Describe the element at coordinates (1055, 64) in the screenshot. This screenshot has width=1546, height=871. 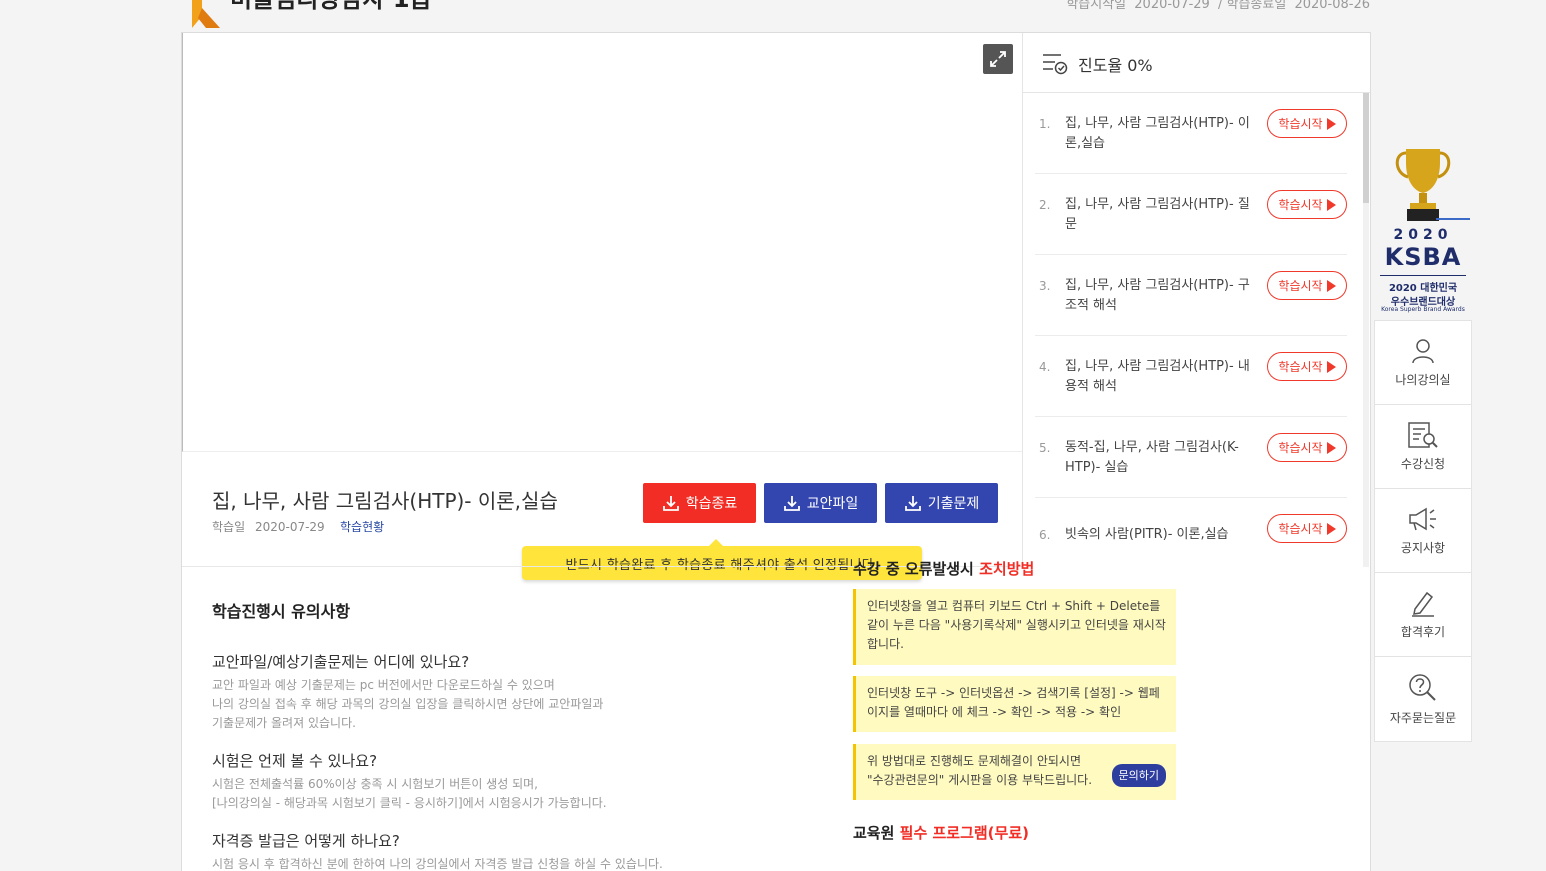
I see `checklist-icon` at that location.